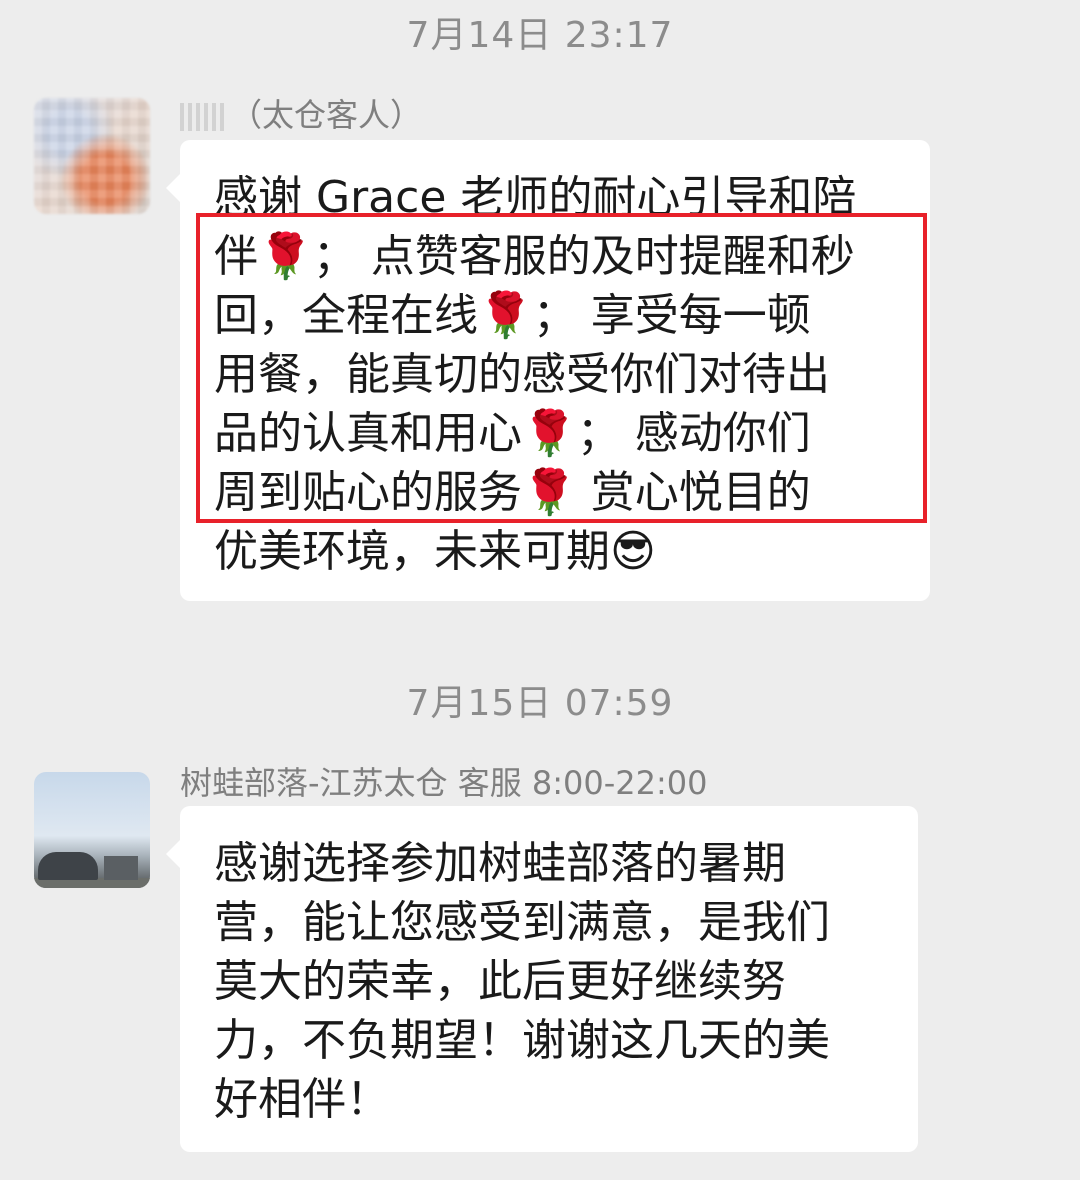 The height and width of the screenshot is (1180, 1080). What do you see at coordinates (522, 1040) in the screenshot?
I see `message-line: 力，不负期望！谢谢这几天的美` at bounding box center [522, 1040].